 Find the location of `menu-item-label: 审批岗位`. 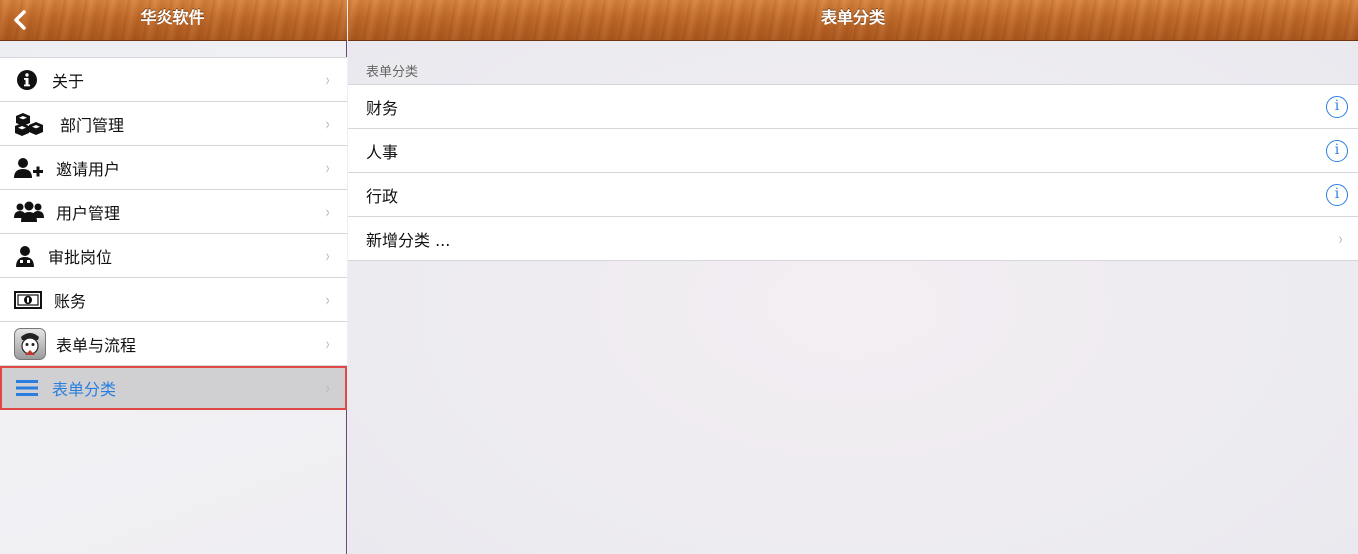

menu-item-label: 审批岗位 is located at coordinates (80, 257).